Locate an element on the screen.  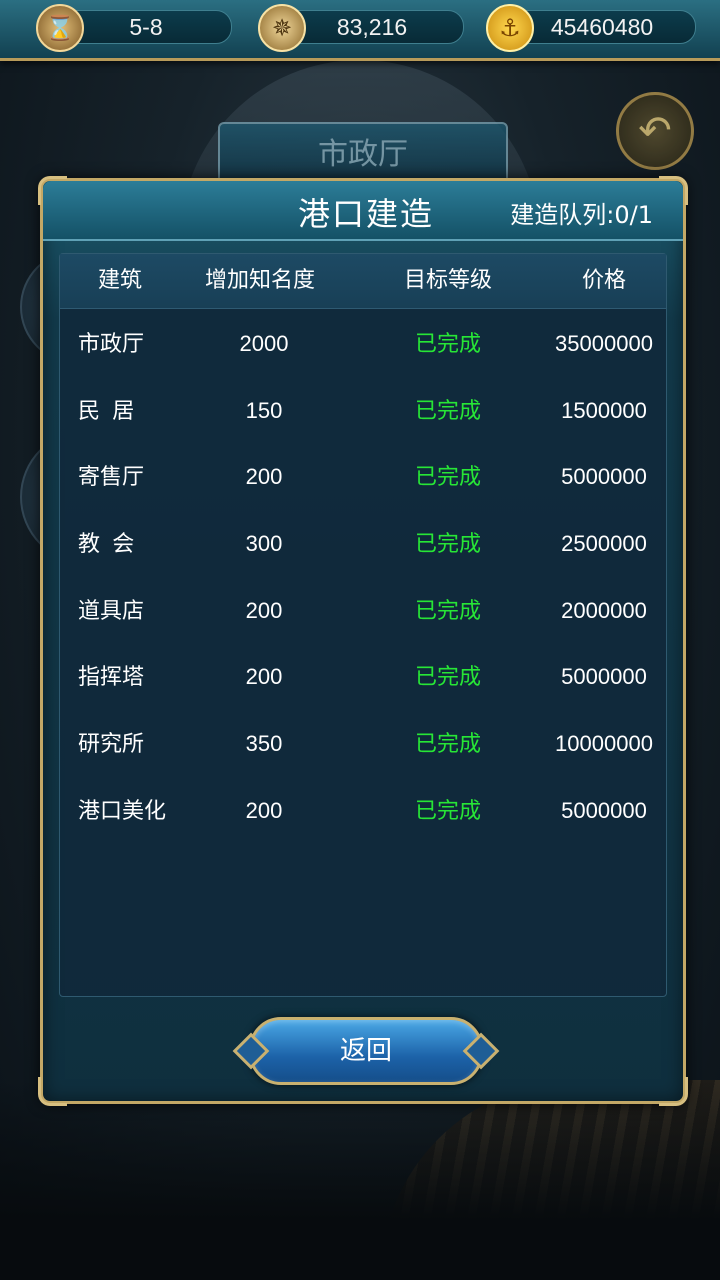
building-name: 民 居 is located at coordinates (106, 410).